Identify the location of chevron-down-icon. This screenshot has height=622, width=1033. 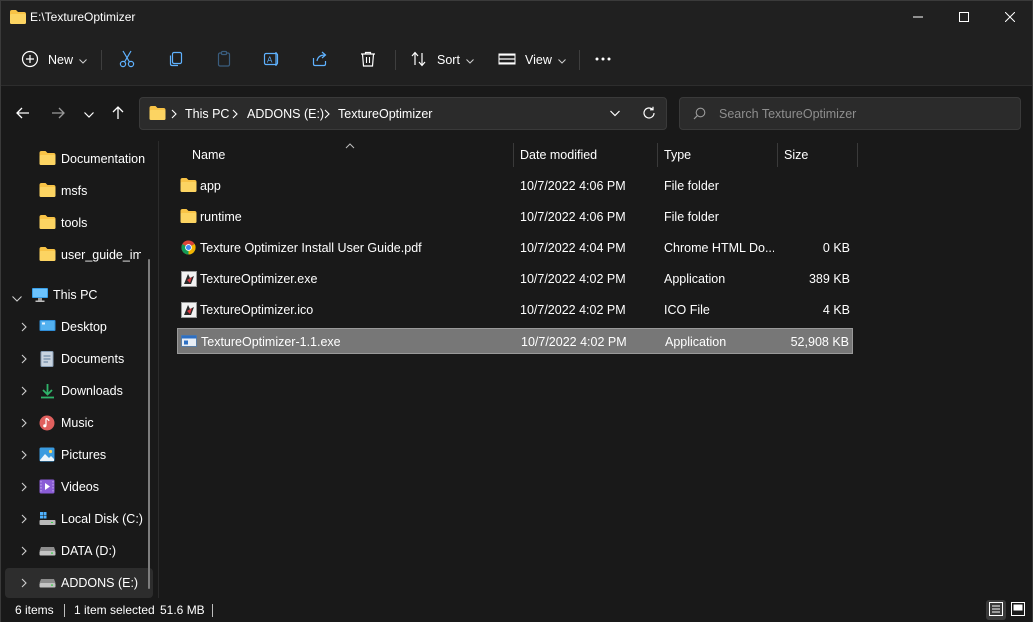
(615, 116).